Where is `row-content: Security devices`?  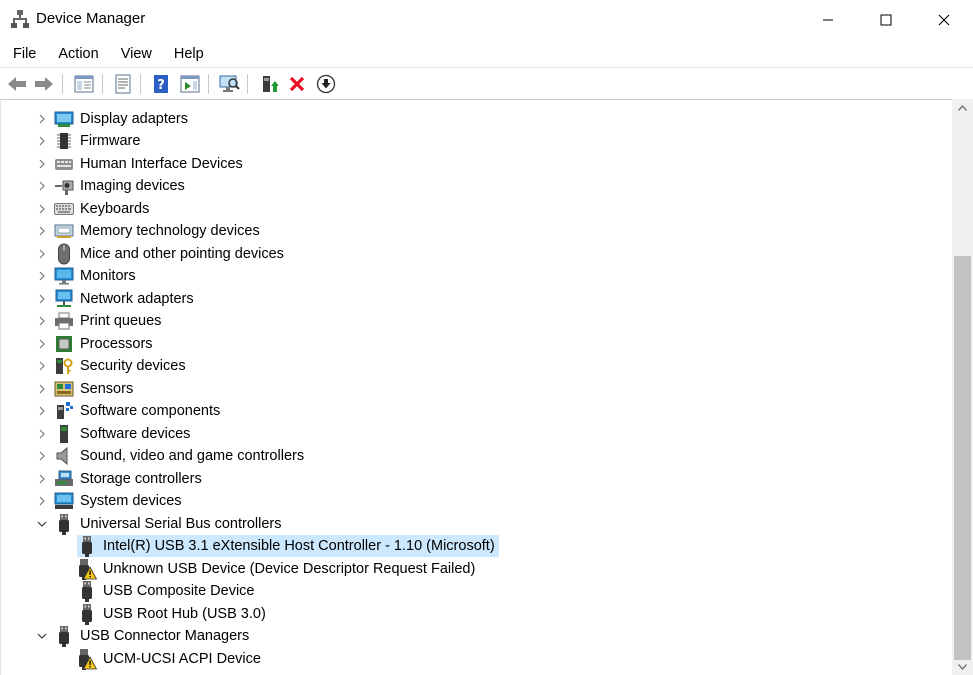 row-content: Security devices is located at coordinates (122, 366).